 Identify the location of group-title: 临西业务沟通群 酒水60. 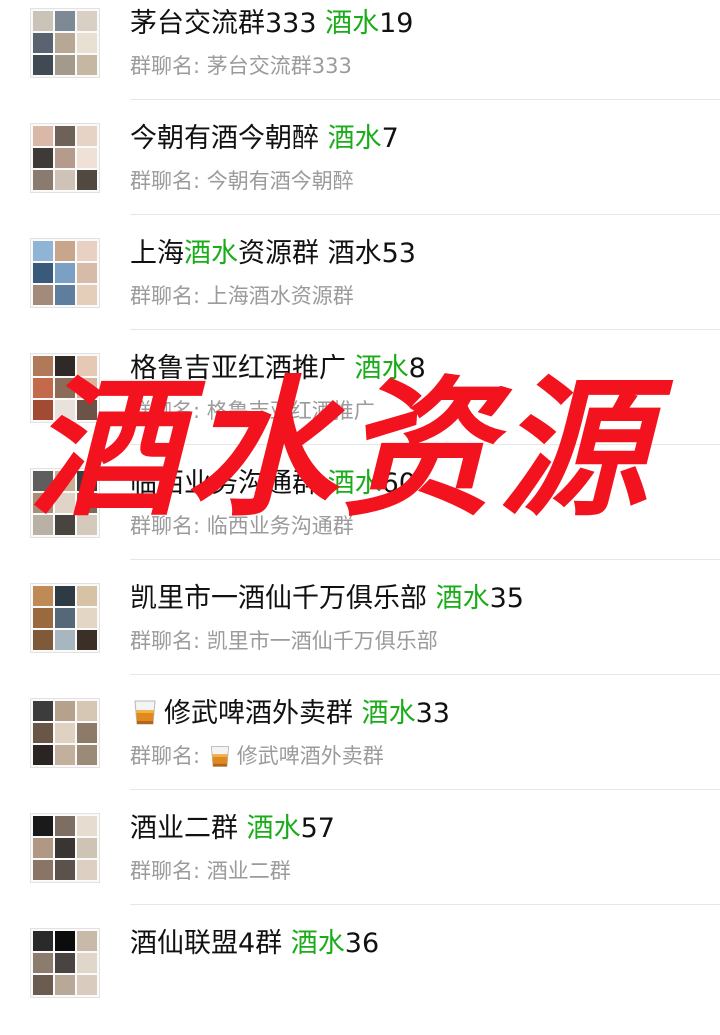
(273, 484).